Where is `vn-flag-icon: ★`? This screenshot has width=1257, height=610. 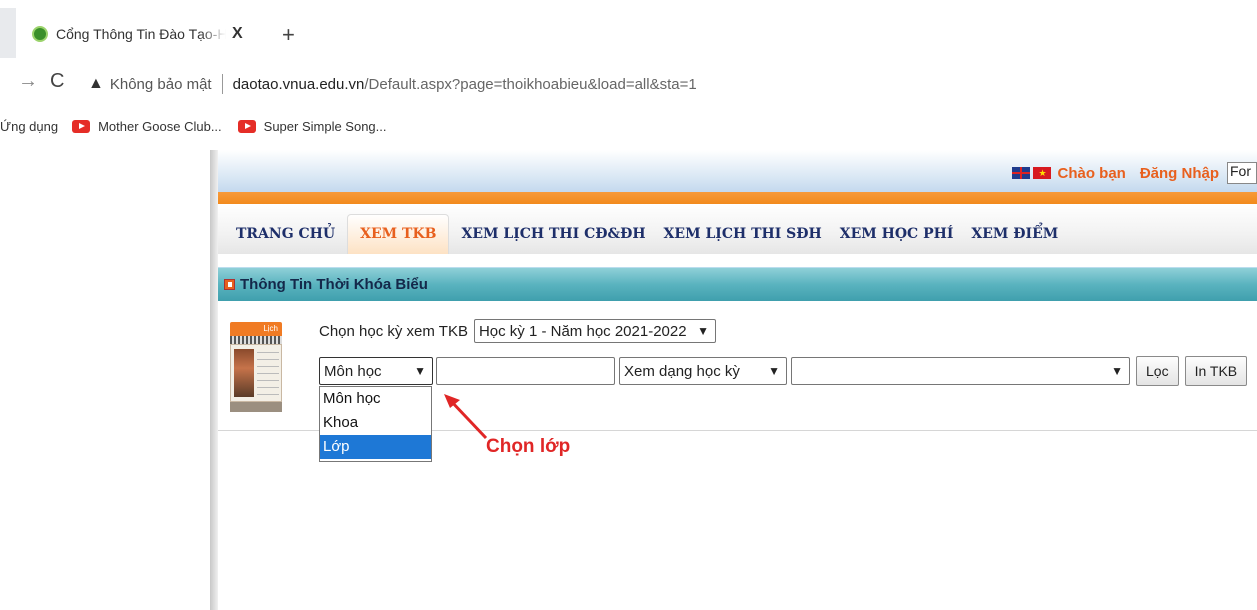 vn-flag-icon: ★ is located at coordinates (1042, 173).